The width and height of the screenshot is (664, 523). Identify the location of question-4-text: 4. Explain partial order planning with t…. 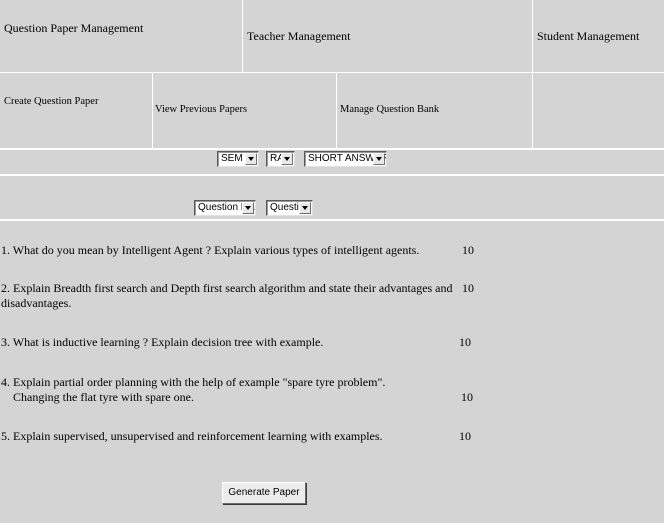
(193, 382).